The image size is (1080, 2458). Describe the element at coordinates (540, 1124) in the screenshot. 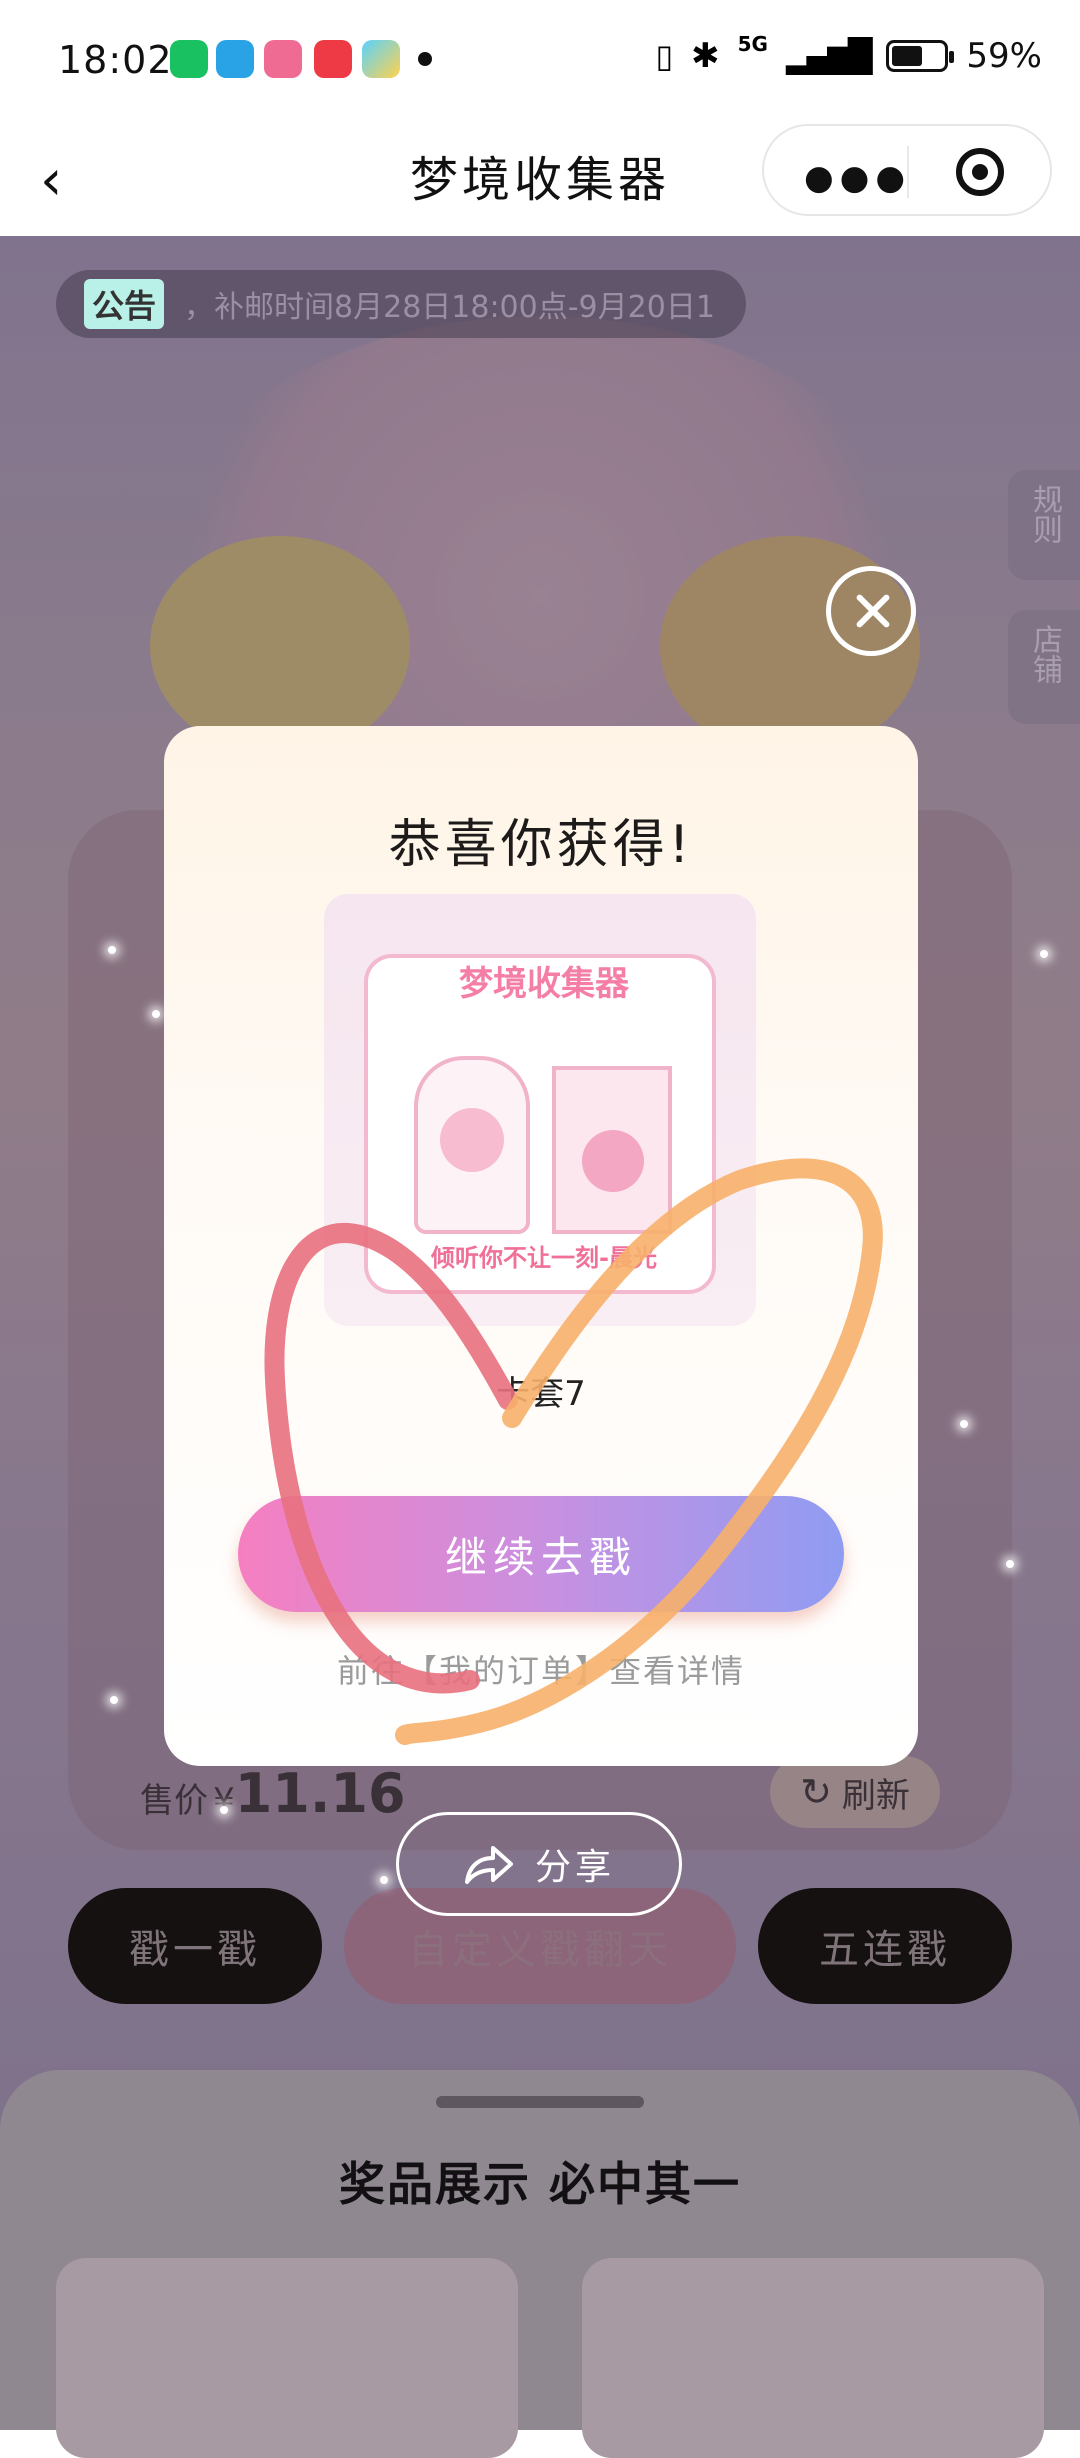

I see `prize-image-card: 梦境收集器 倾听你不让一刻-晨光` at that location.